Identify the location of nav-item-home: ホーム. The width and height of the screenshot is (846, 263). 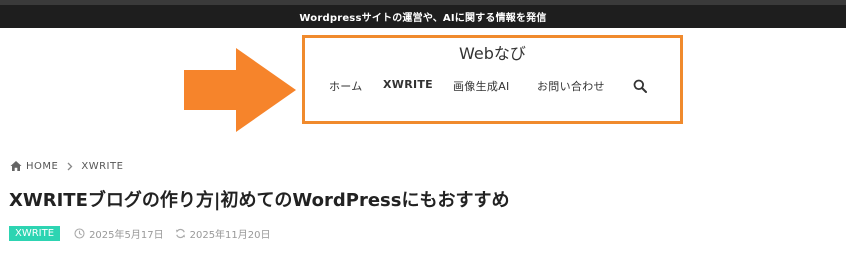
(346, 86).